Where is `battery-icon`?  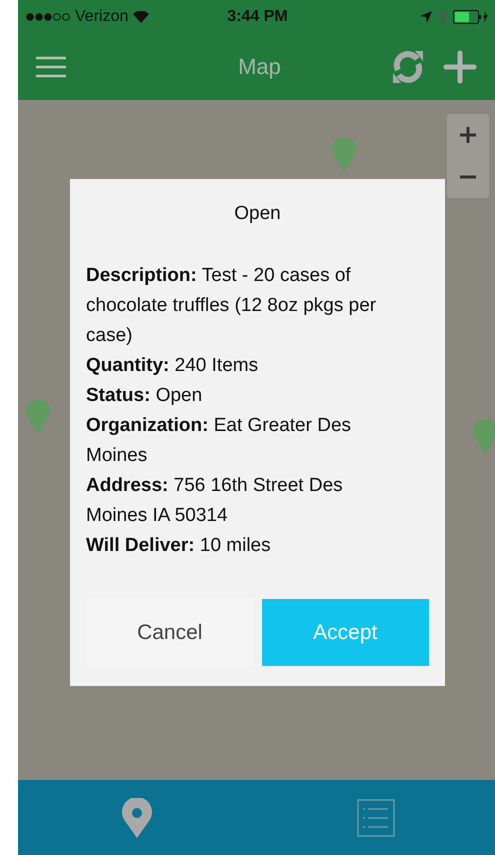 battery-icon is located at coordinates (471, 17).